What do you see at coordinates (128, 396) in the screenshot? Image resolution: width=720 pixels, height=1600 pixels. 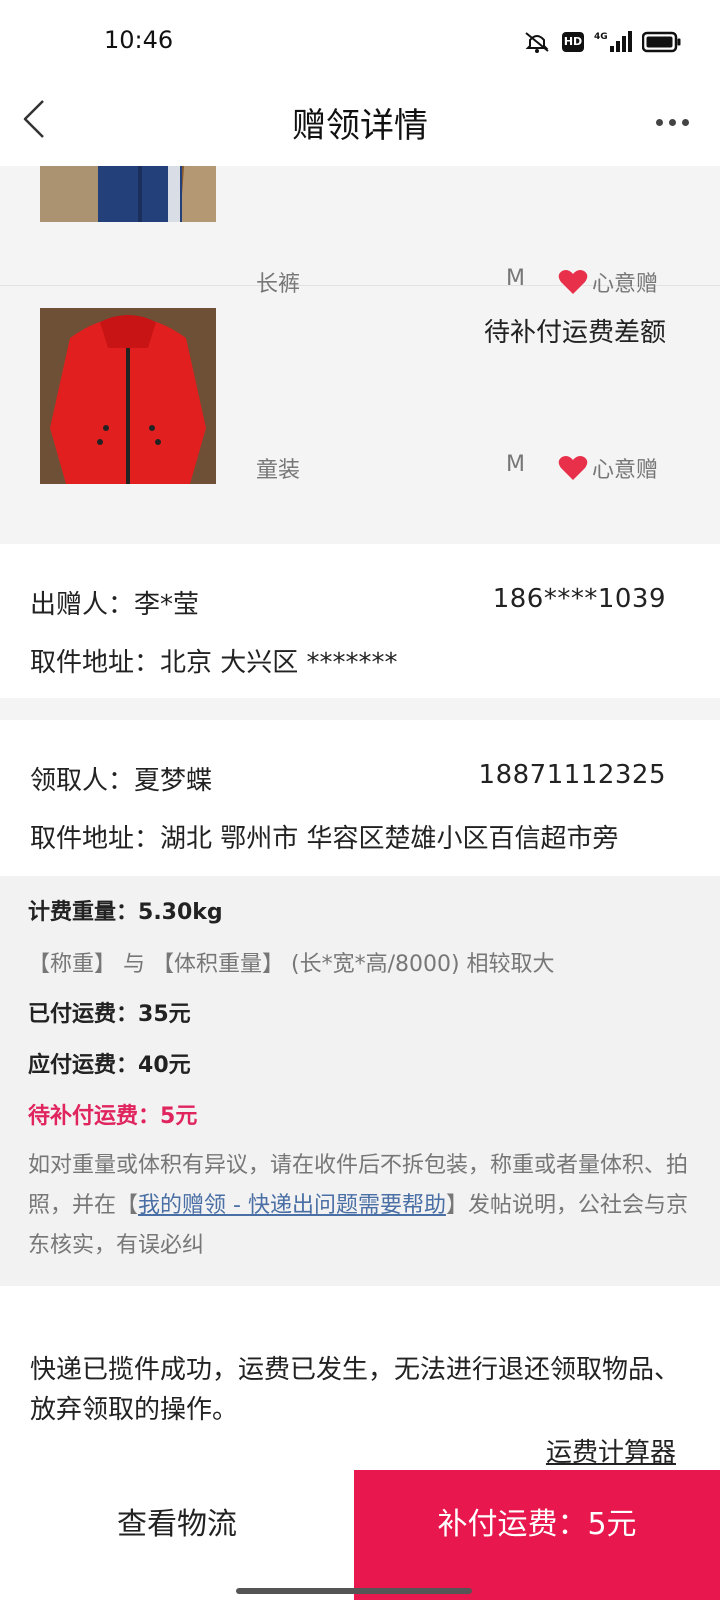 I see `red-jacket-photo` at bounding box center [128, 396].